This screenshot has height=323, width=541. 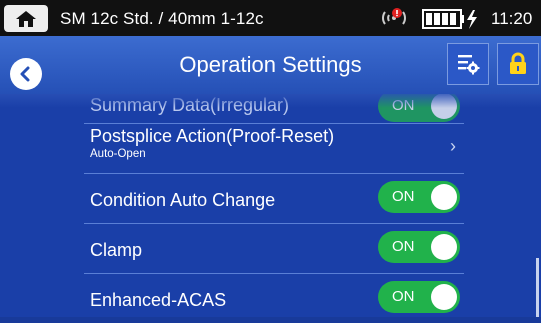 What do you see at coordinates (116, 250) in the screenshot?
I see `list-item-label: Clamp` at bounding box center [116, 250].